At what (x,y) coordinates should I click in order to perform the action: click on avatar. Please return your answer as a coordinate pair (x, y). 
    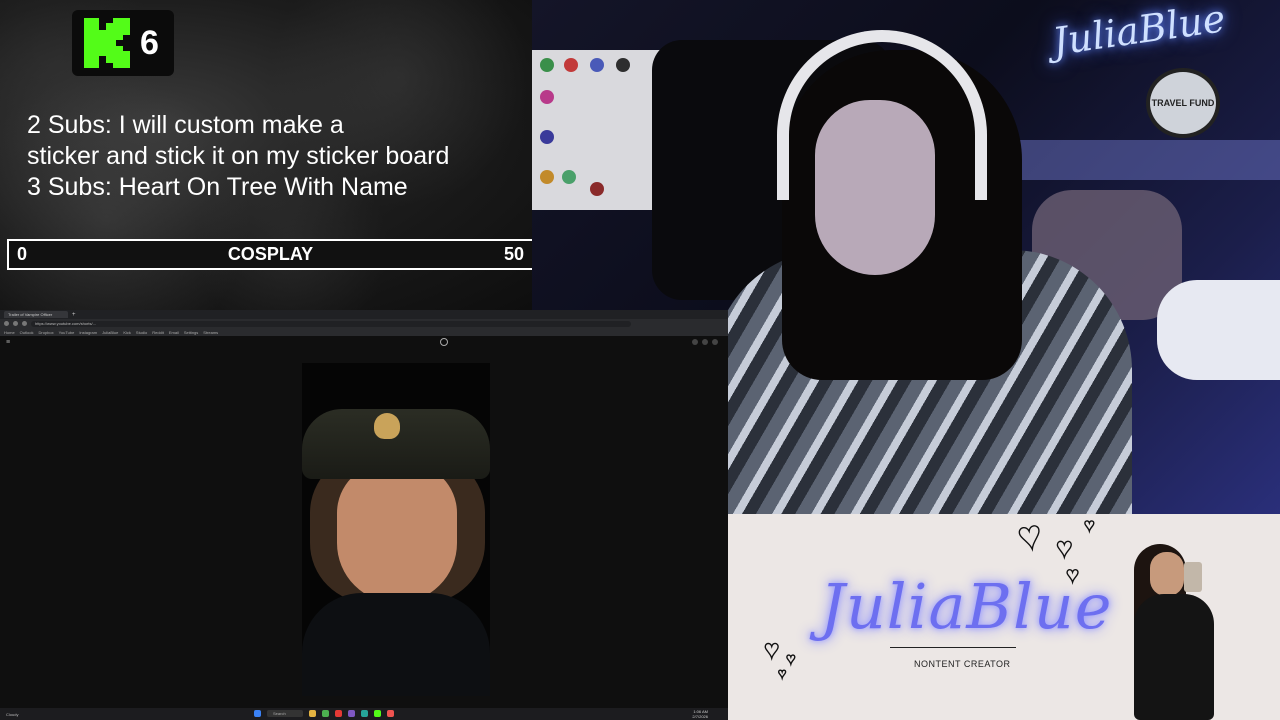
    Looking at the image, I should click on (715, 342).